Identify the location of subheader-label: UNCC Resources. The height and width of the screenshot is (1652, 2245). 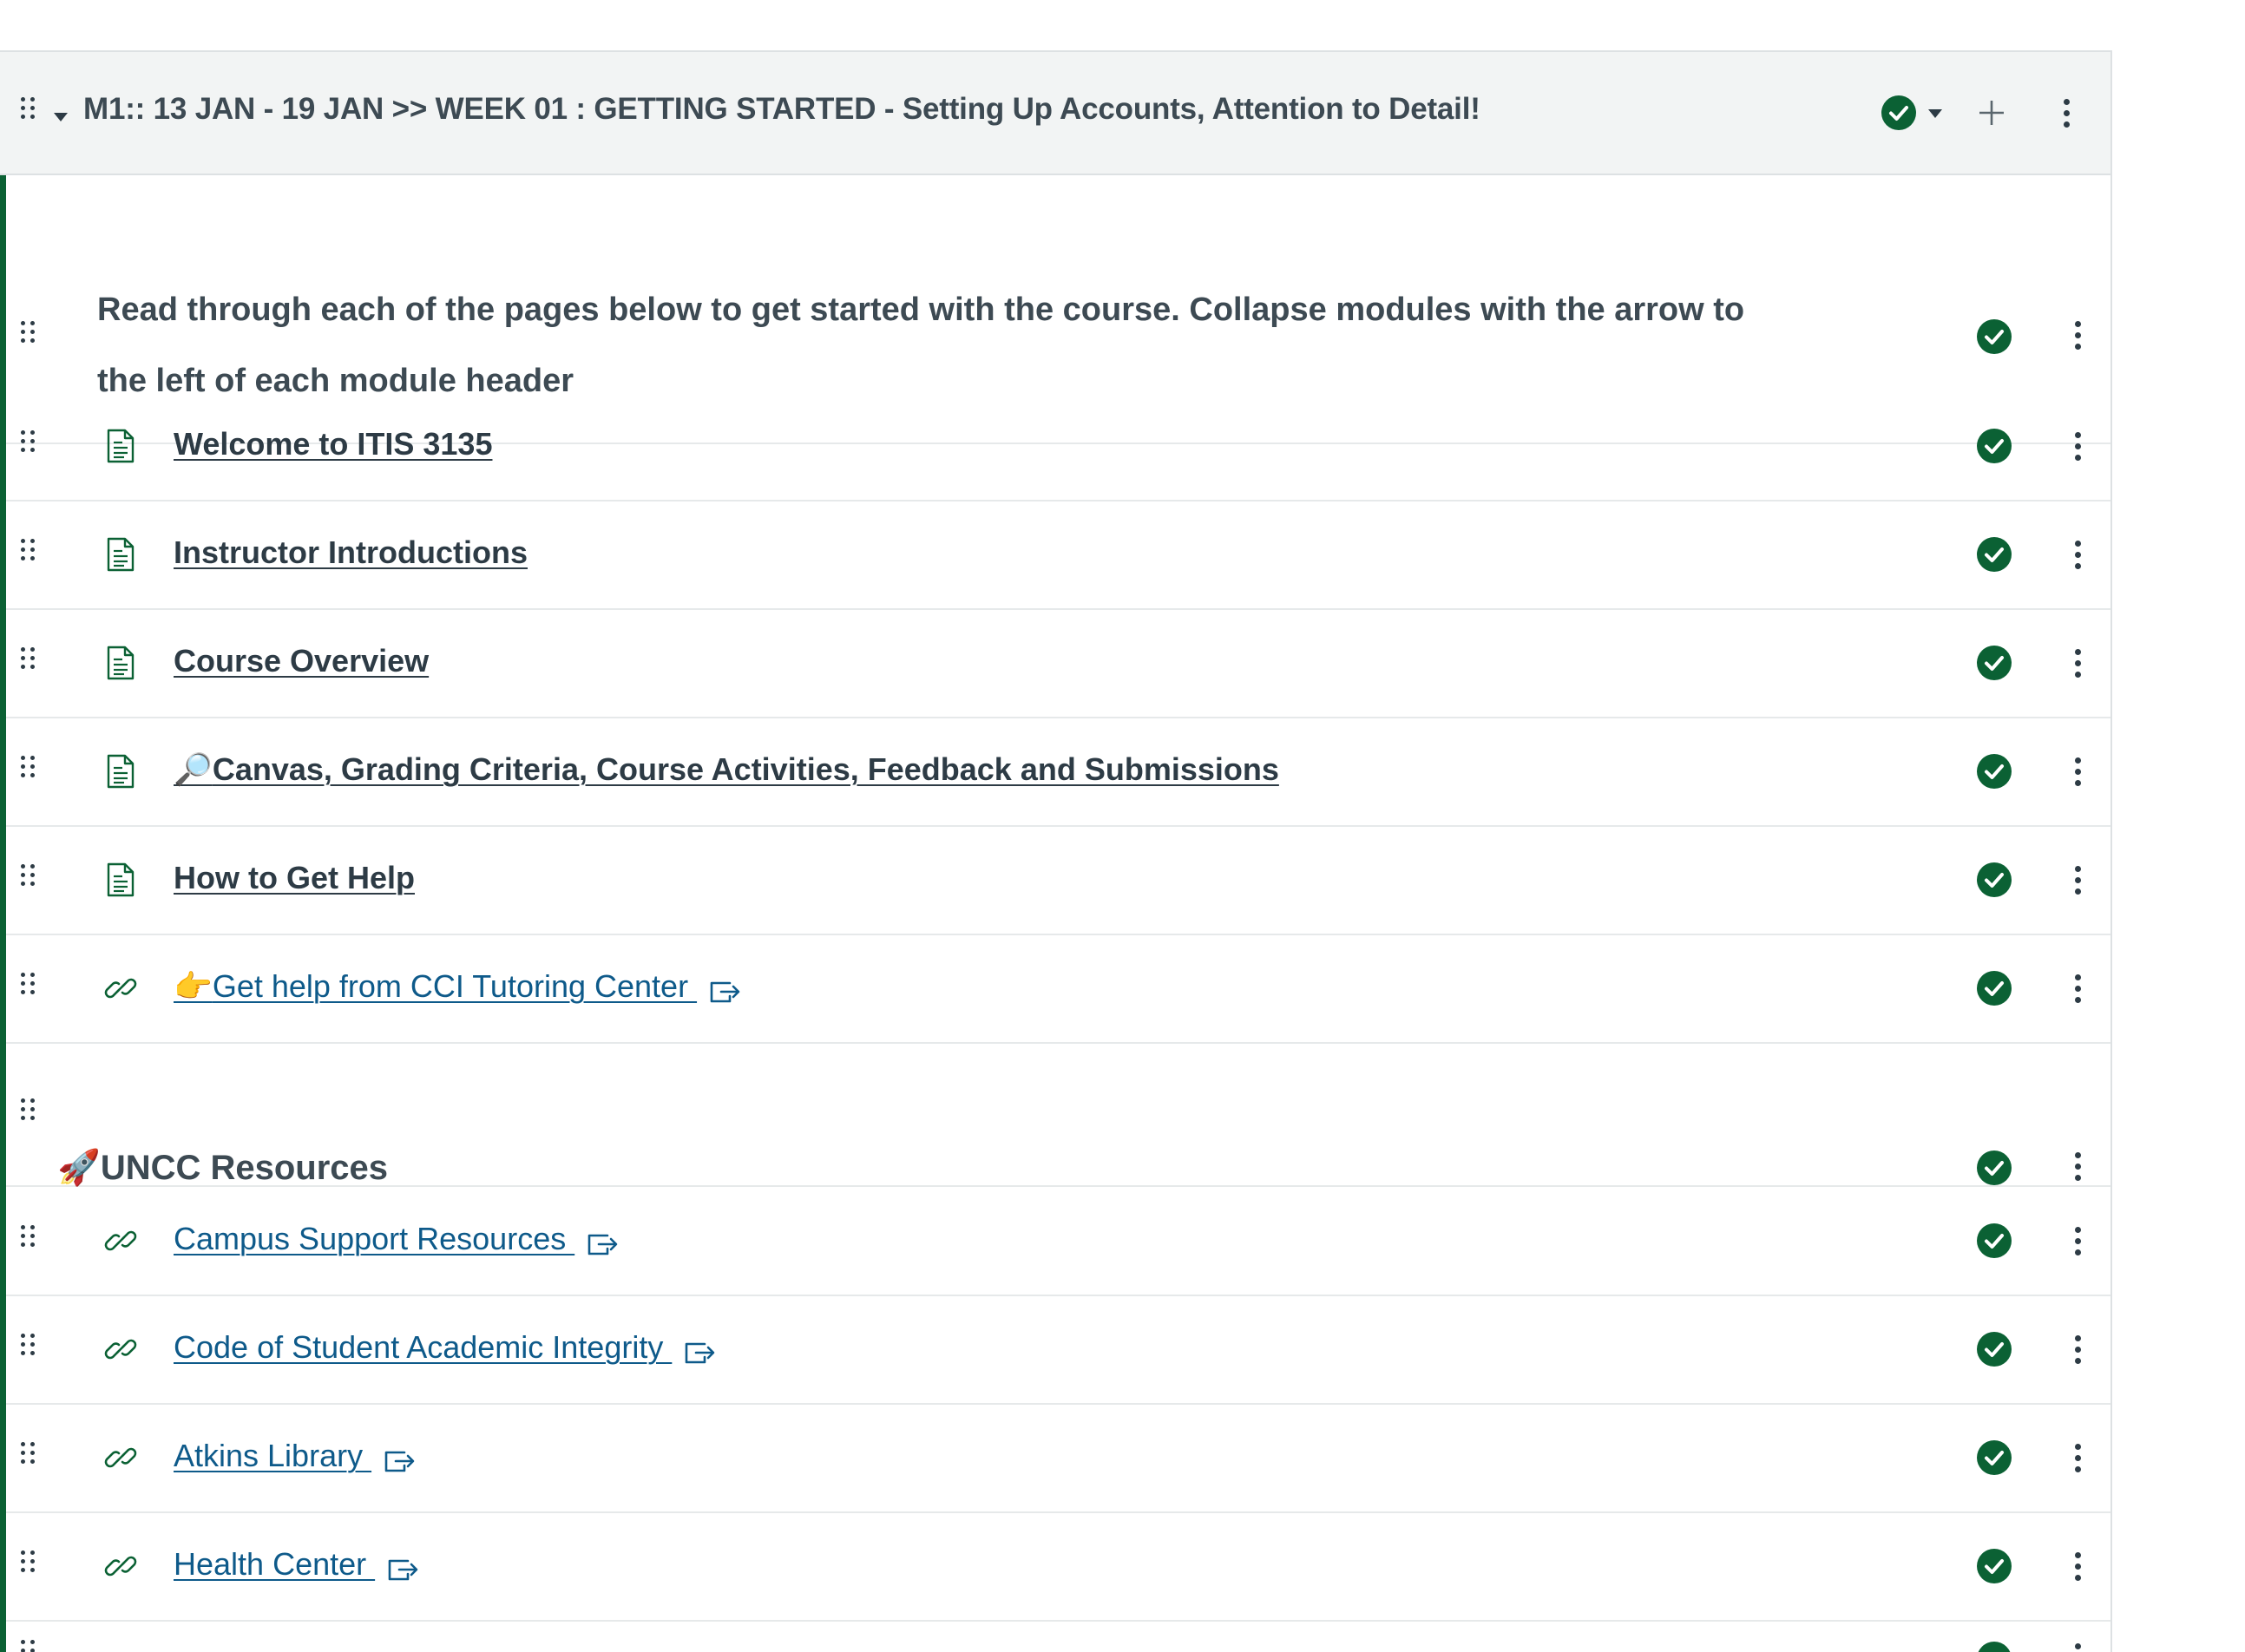
(245, 1168).